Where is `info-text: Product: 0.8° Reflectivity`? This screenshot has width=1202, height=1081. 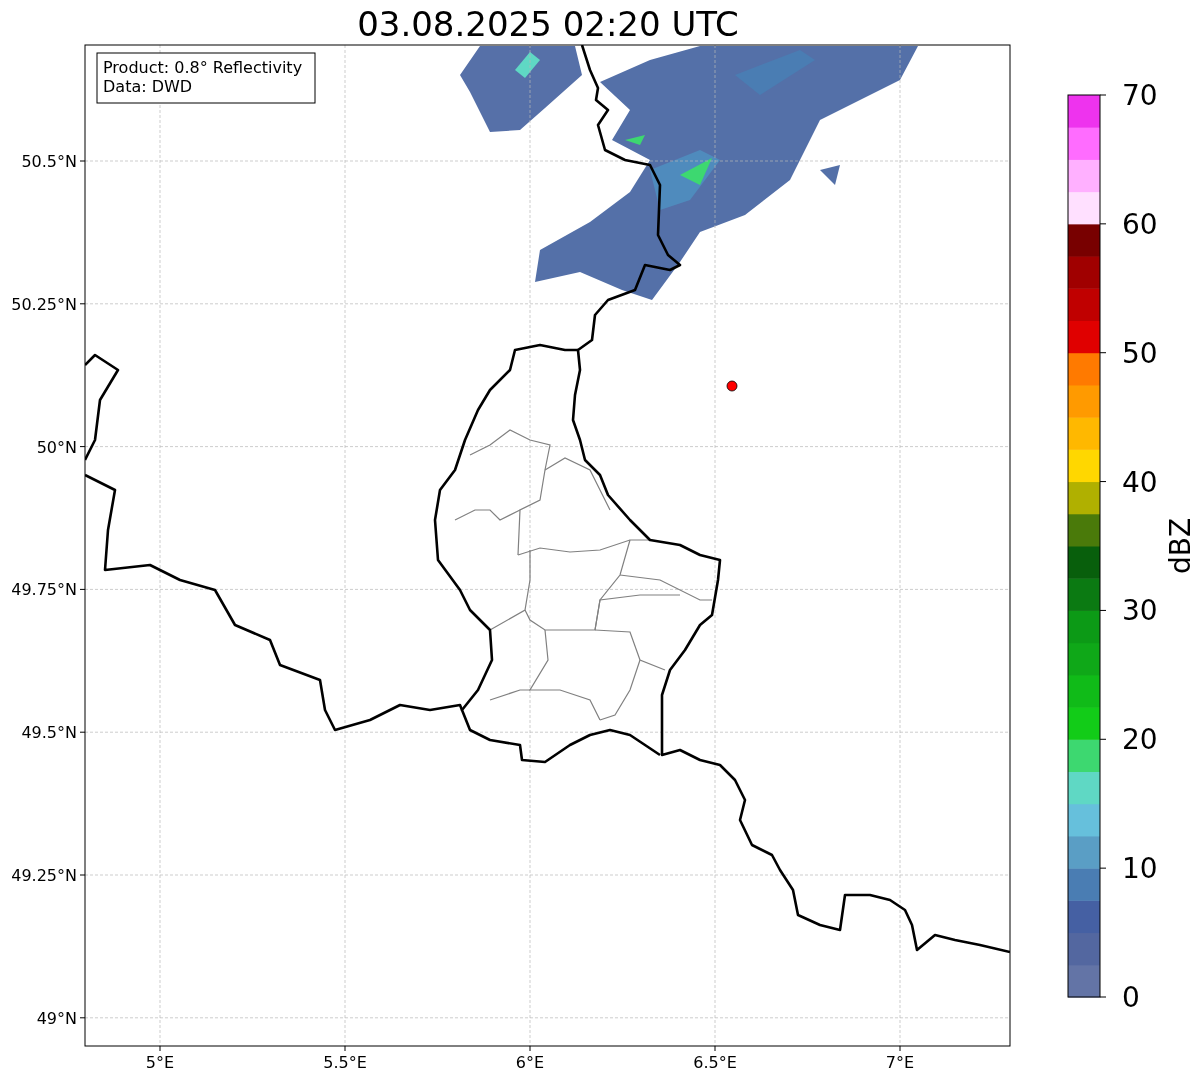 info-text: Product: 0.8° Reflectivity is located at coordinates (203, 67).